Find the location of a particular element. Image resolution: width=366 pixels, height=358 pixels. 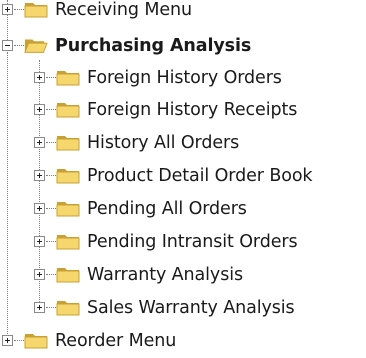

tree-item-purchasing-analysis: Purchasing Analysis is located at coordinates (183, 46).